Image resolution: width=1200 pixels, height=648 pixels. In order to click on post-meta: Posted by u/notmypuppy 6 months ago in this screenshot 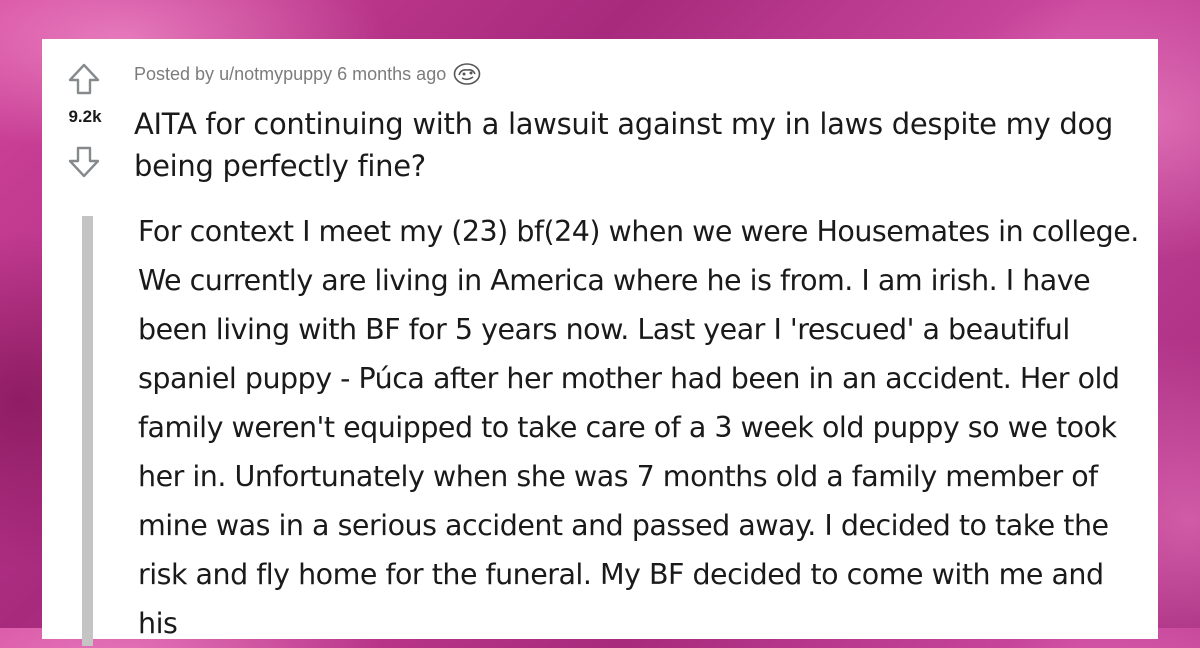, I will do `click(308, 74)`.